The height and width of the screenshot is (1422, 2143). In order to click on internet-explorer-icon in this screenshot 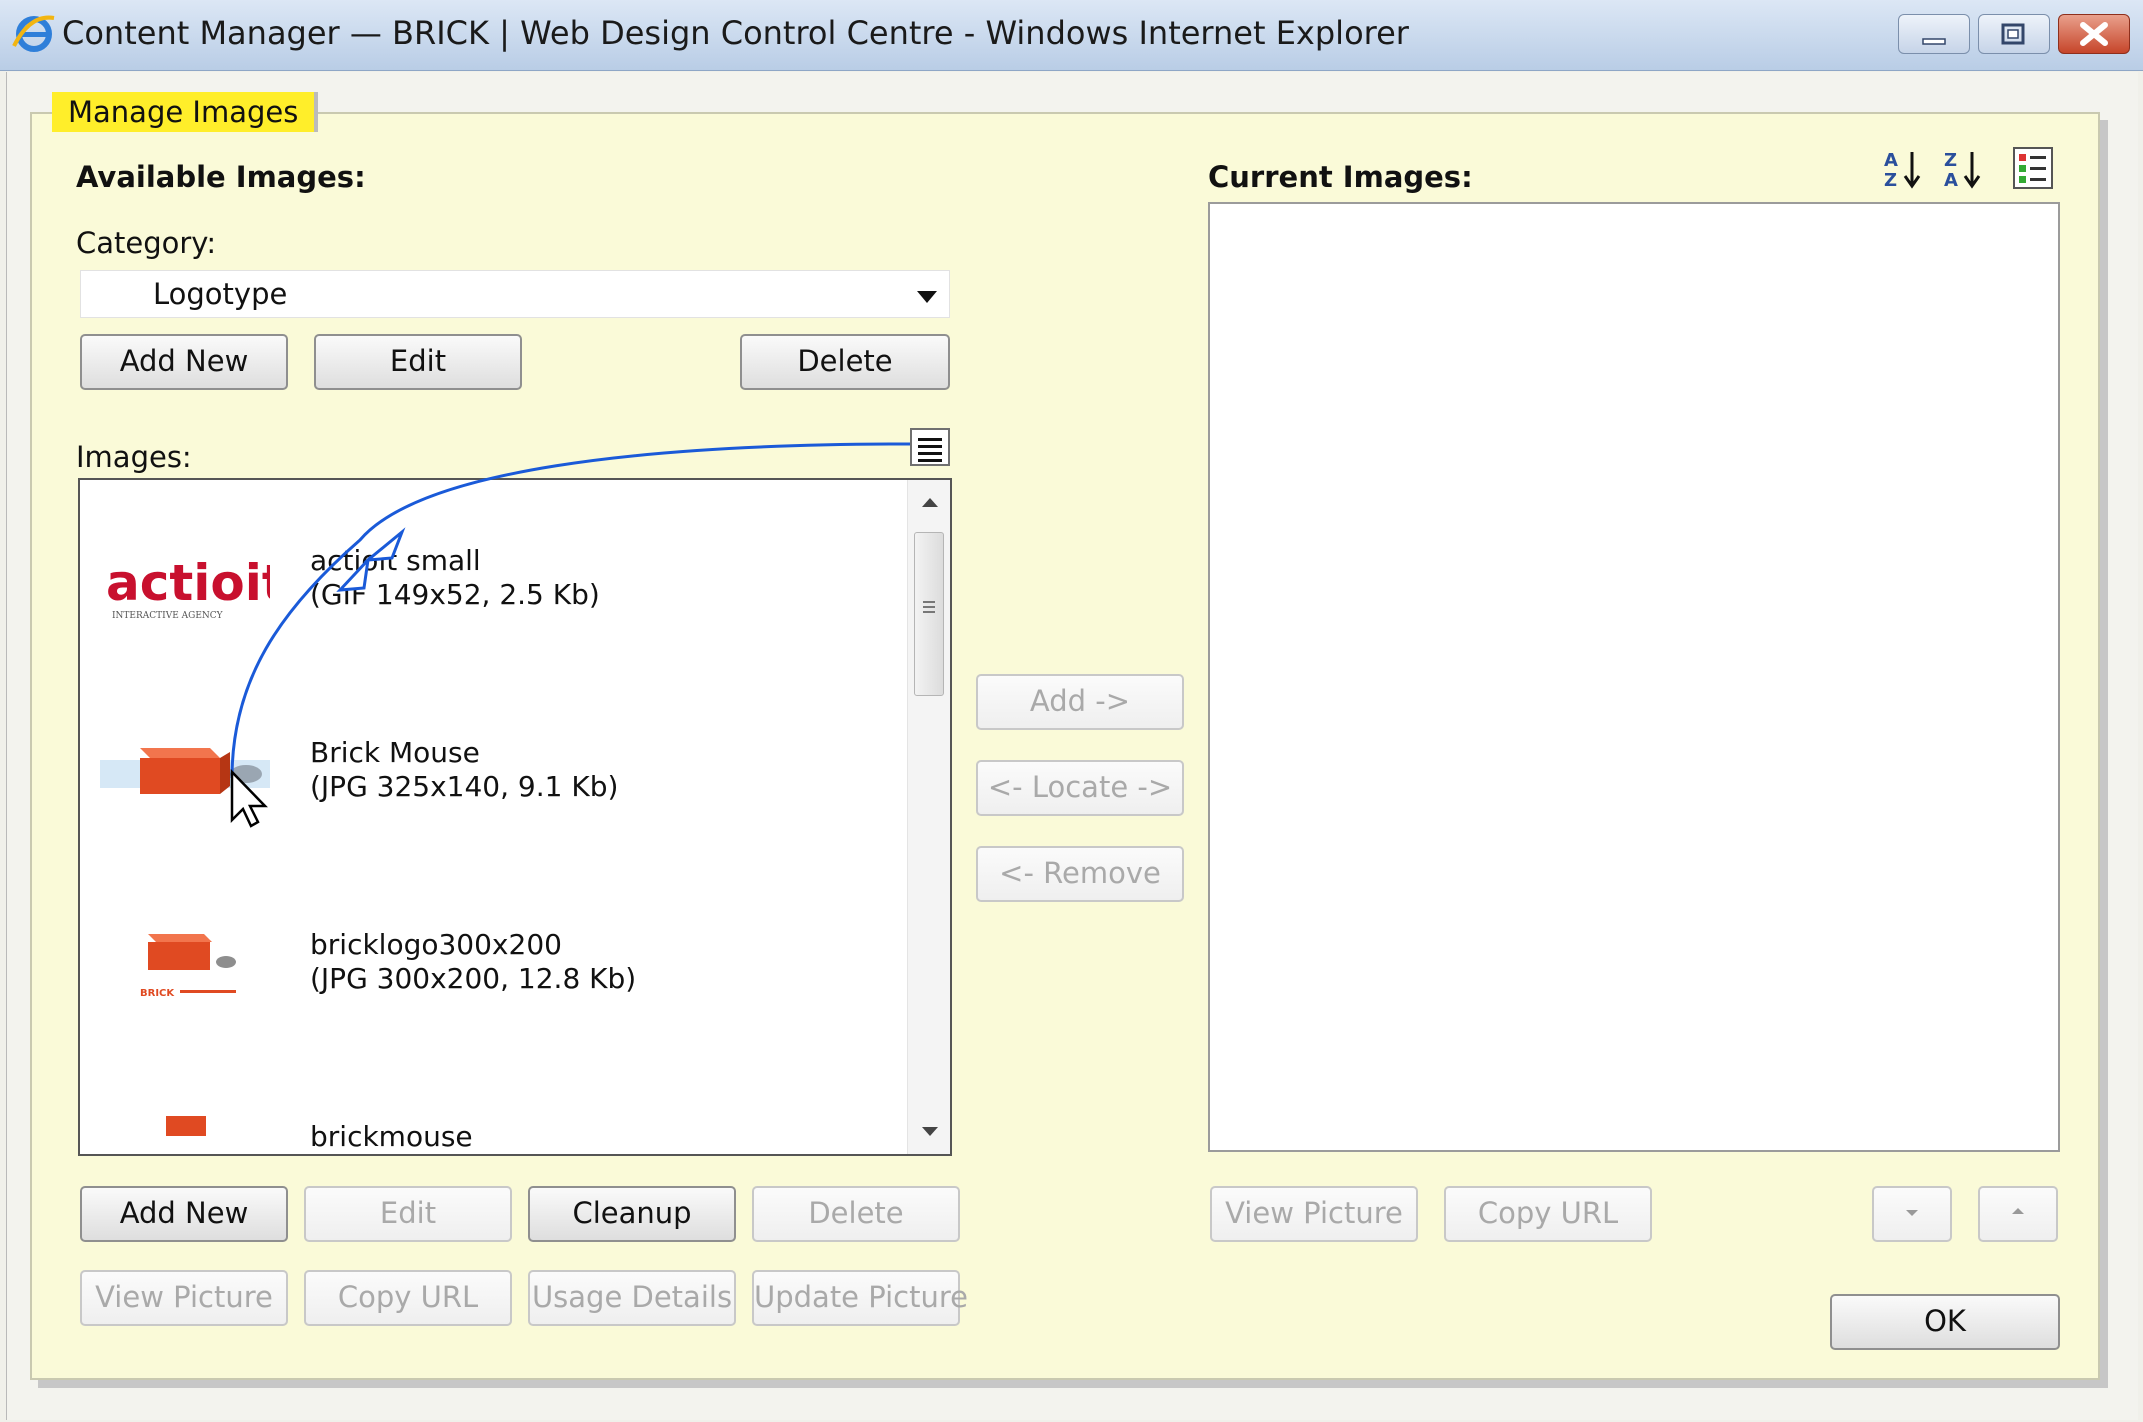, I will do `click(33, 33)`.